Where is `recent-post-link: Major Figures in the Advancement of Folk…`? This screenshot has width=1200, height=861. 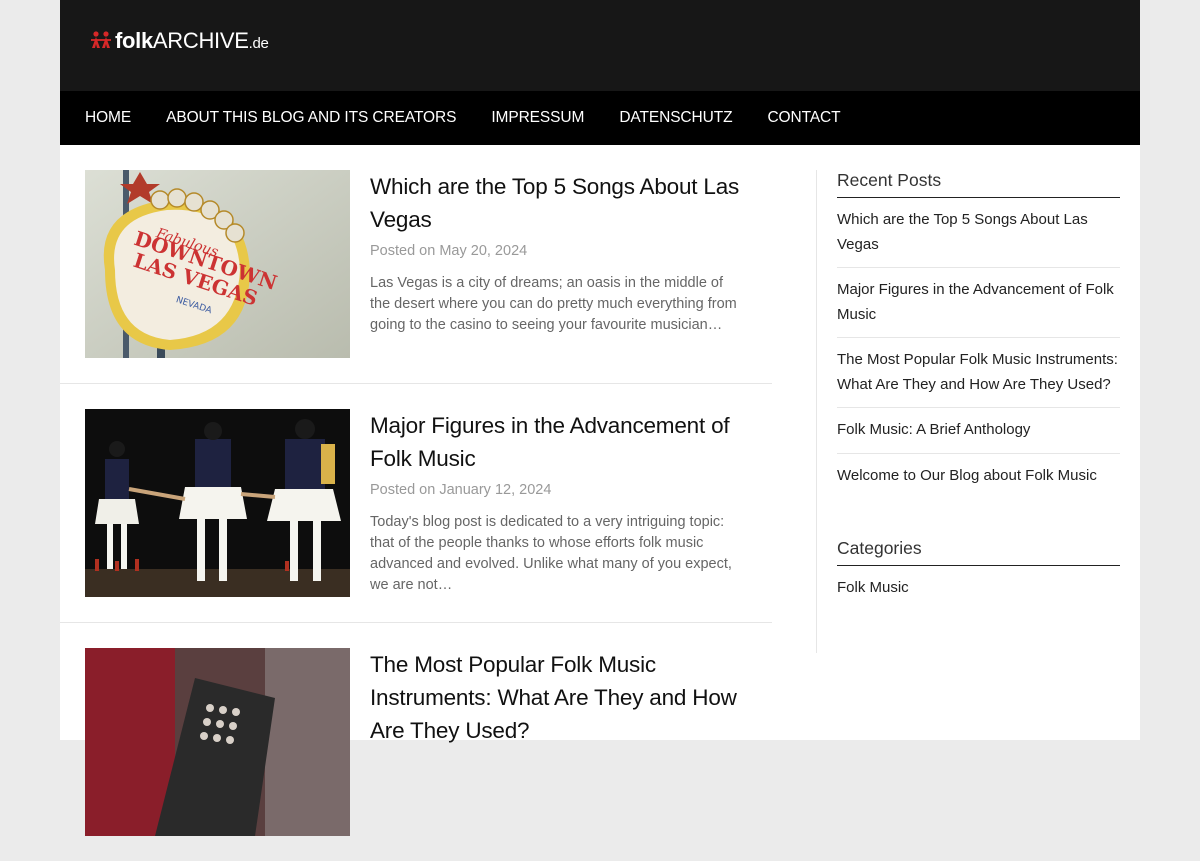
recent-post-link: Major Figures in the Advancement of Folk… is located at coordinates (978, 303).